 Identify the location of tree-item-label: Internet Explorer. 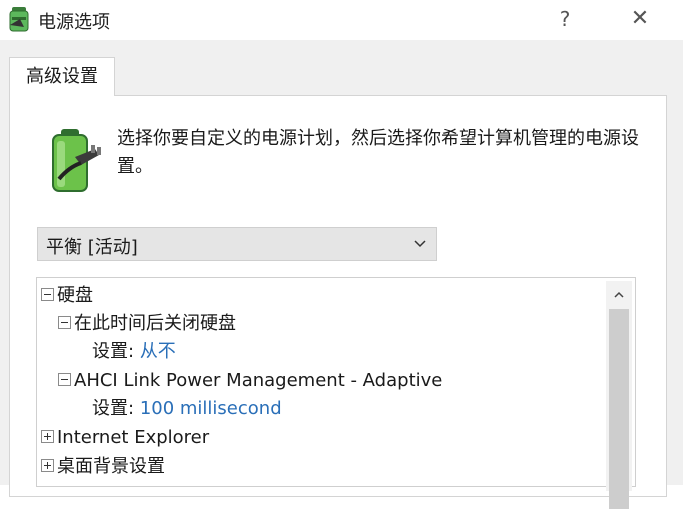
(133, 437).